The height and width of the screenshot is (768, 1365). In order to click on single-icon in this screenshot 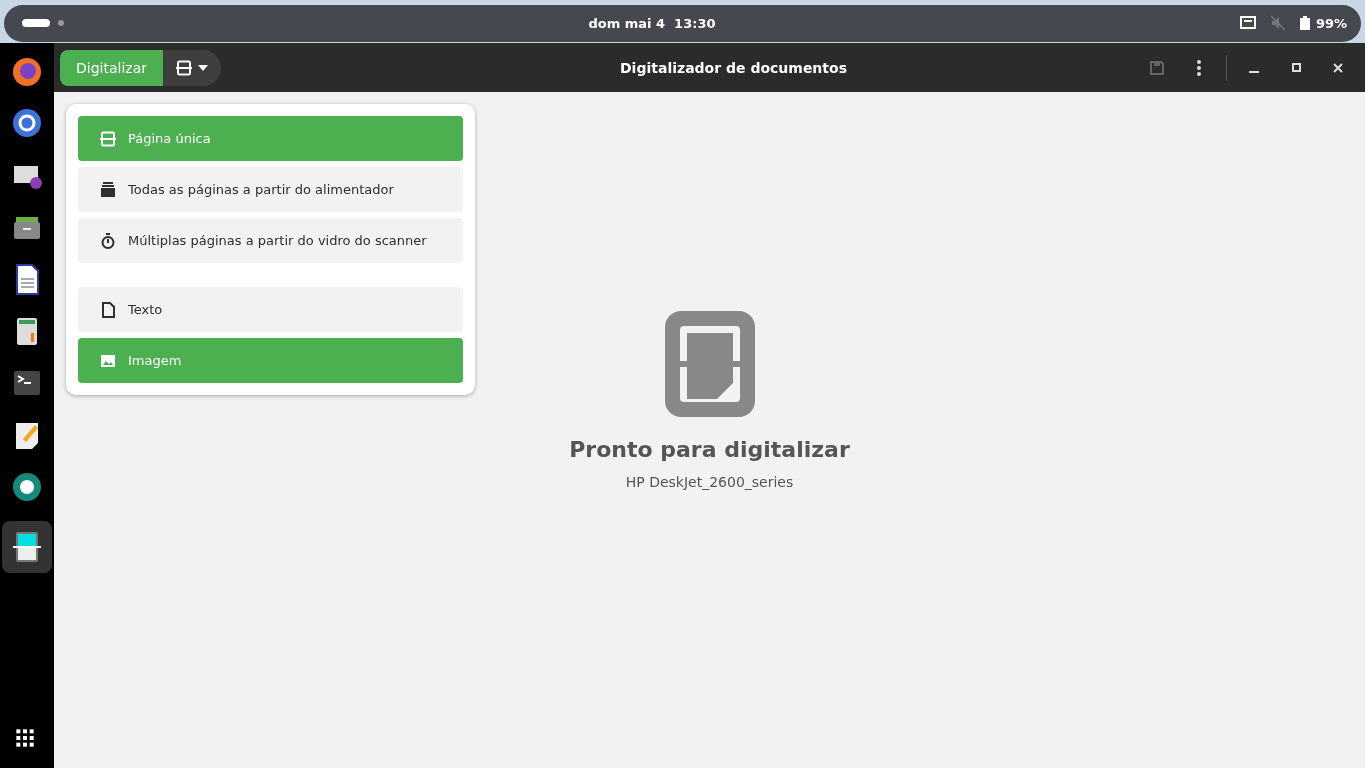, I will do `click(108, 138)`.